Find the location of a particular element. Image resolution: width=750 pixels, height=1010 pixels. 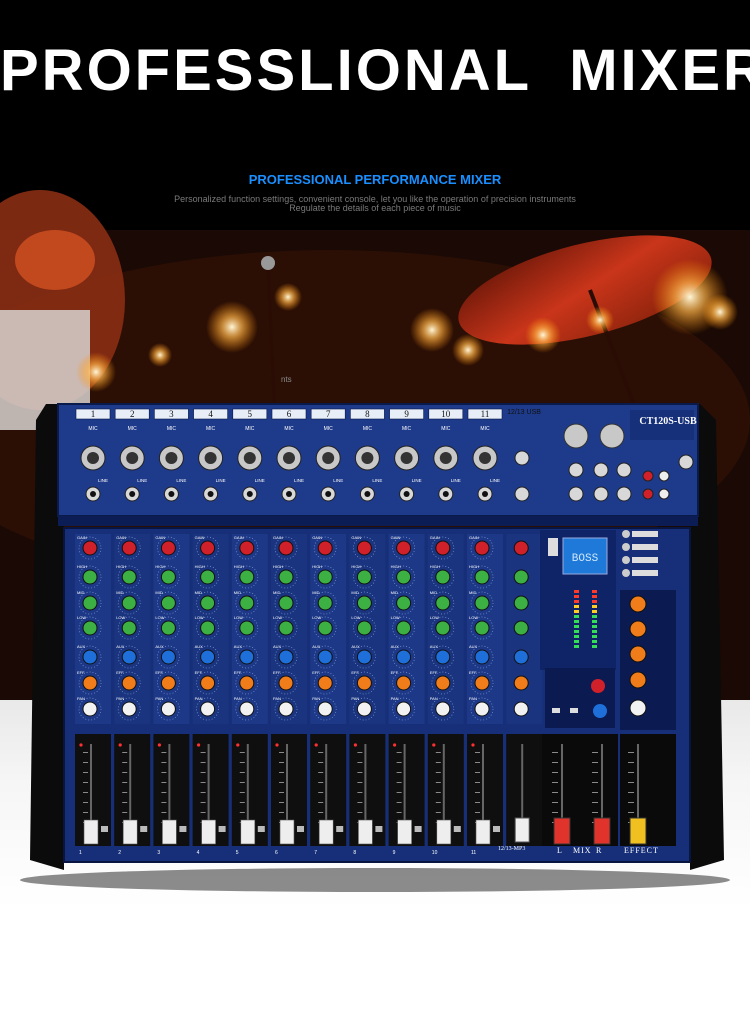

aux-level-knob is located at coordinates (600, 711).